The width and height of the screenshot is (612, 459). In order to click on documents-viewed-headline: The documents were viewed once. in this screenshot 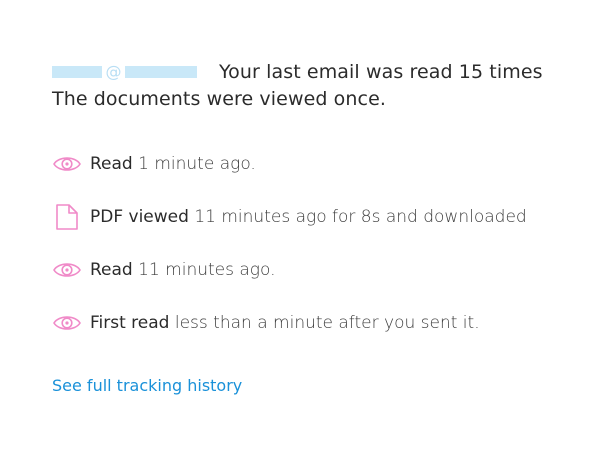, I will do `click(219, 99)`.